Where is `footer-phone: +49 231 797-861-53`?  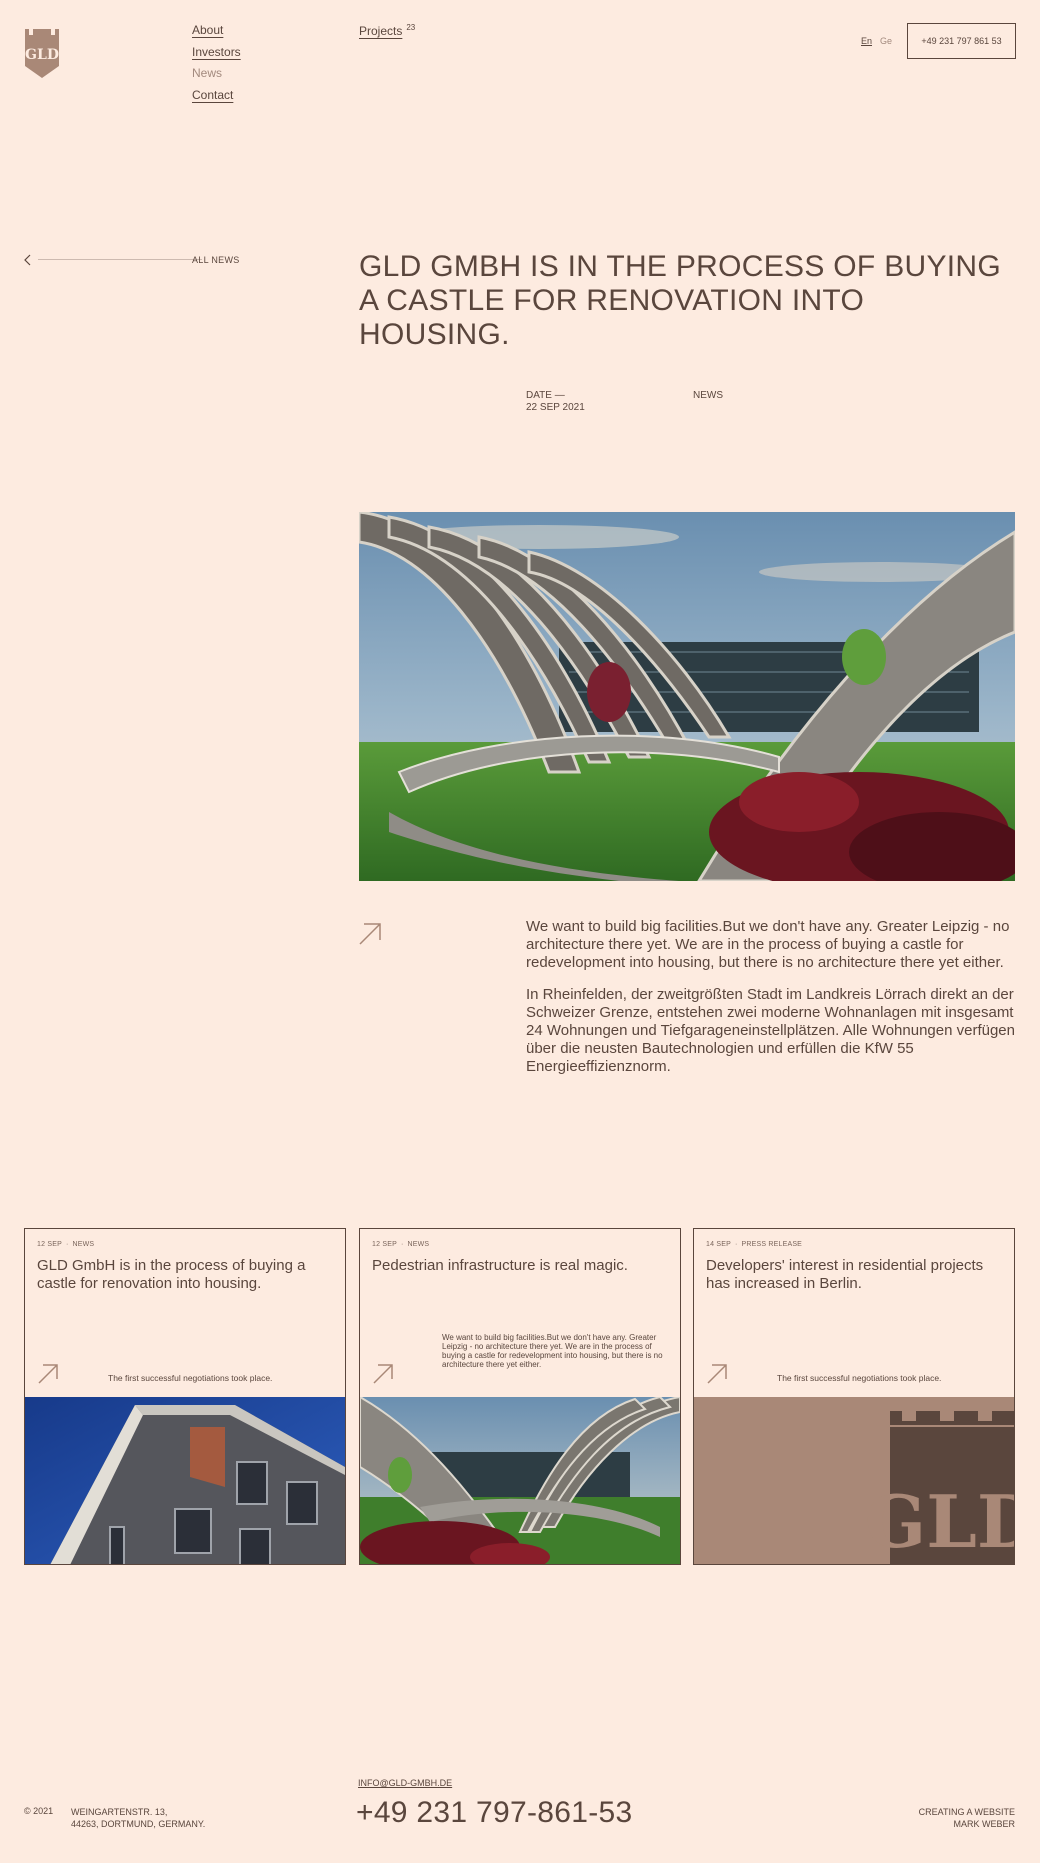 footer-phone: +49 231 797-861-53 is located at coordinates (494, 1813).